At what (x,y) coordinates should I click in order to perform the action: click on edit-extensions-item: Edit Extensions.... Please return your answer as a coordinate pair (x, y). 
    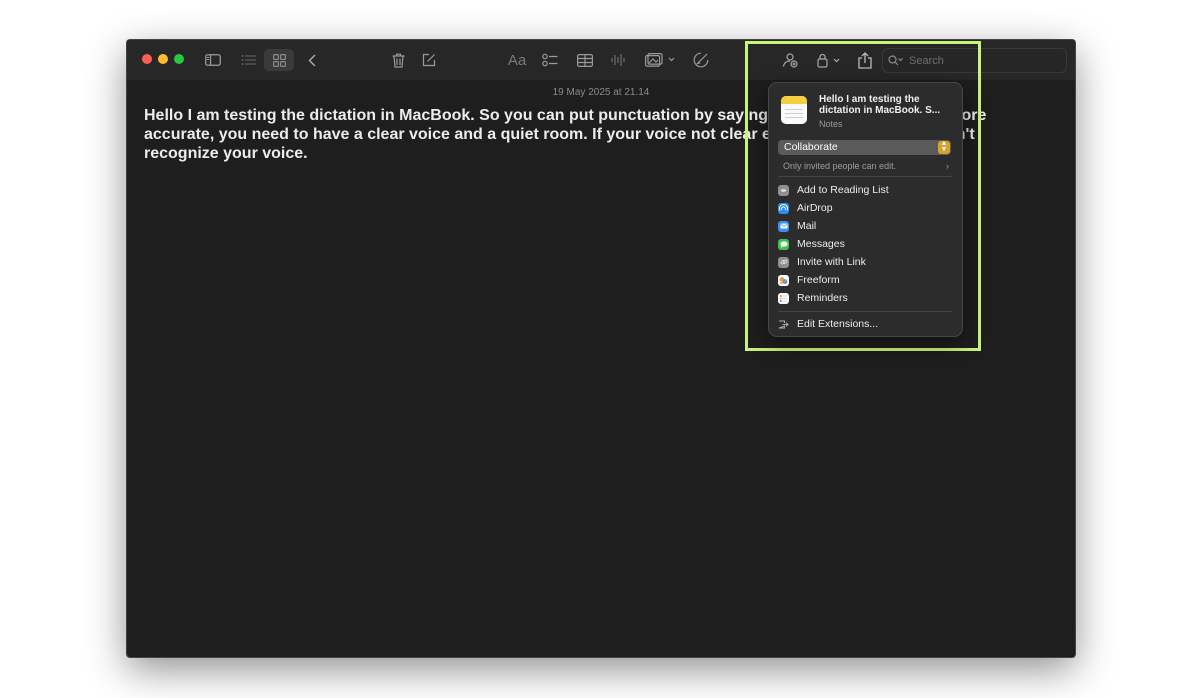
    Looking at the image, I should click on (865, 324).